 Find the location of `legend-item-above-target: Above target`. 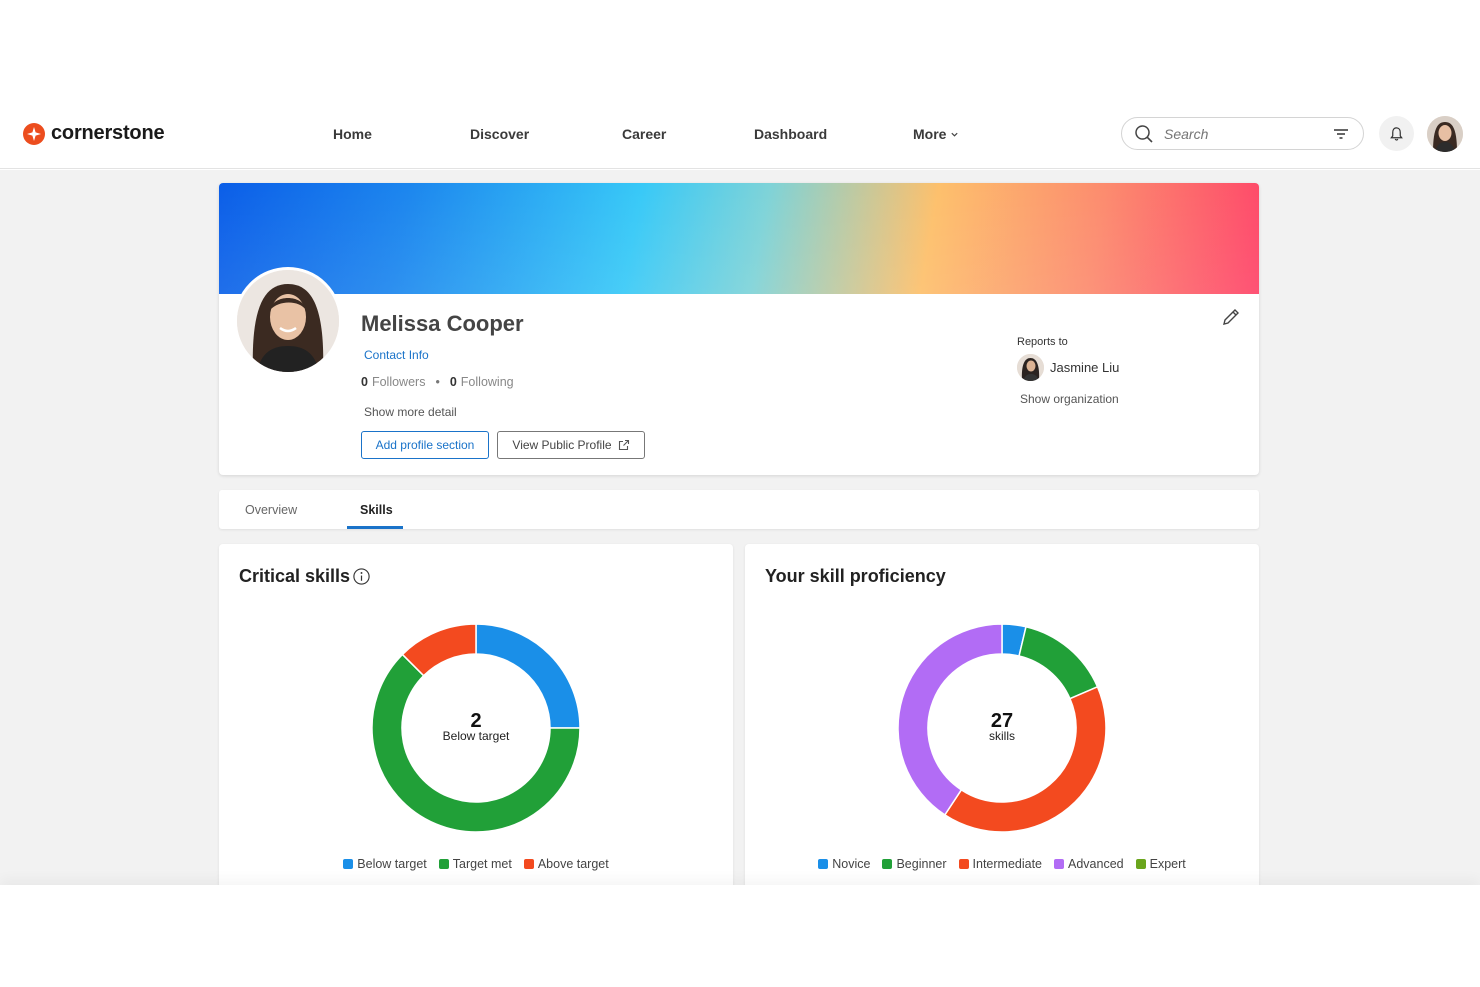

legend-item-above-target: Above target is located at coordinates (566, 864).